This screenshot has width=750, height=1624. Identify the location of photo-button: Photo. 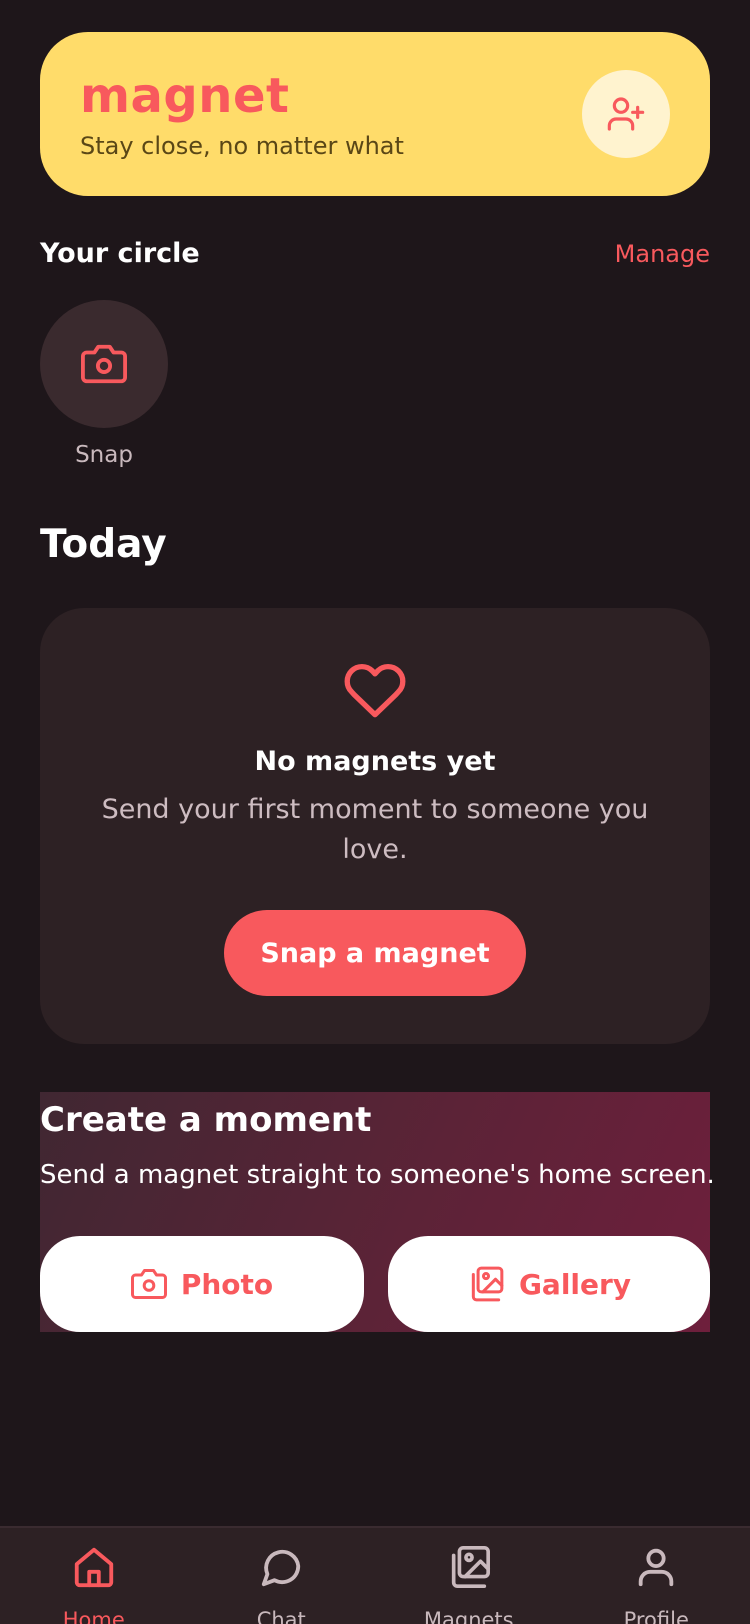
(202, 1284).